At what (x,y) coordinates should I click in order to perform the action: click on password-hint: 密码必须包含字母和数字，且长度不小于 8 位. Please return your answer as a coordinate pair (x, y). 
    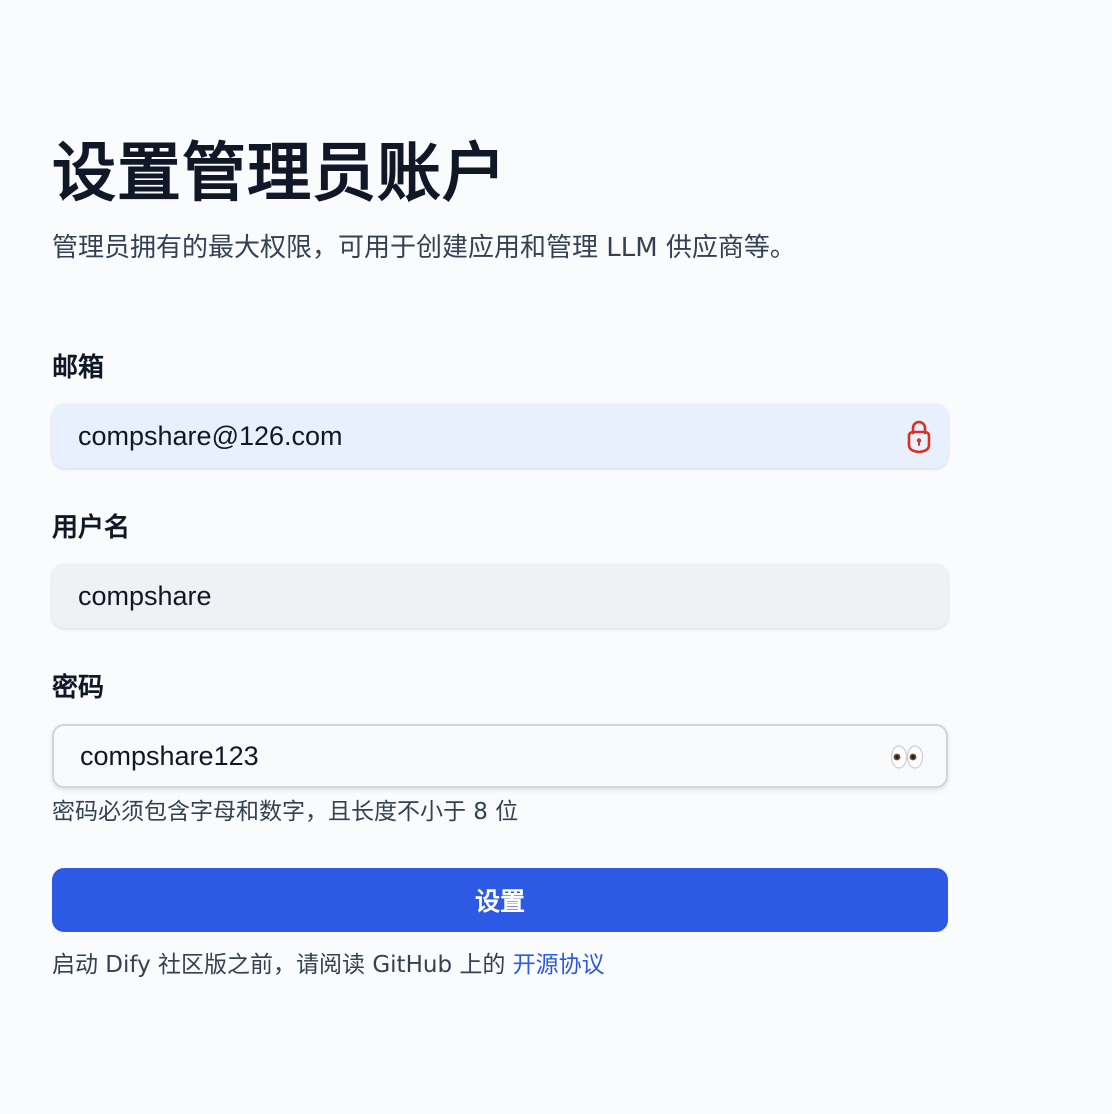
    Looking at the image, I should click on (285, 812).